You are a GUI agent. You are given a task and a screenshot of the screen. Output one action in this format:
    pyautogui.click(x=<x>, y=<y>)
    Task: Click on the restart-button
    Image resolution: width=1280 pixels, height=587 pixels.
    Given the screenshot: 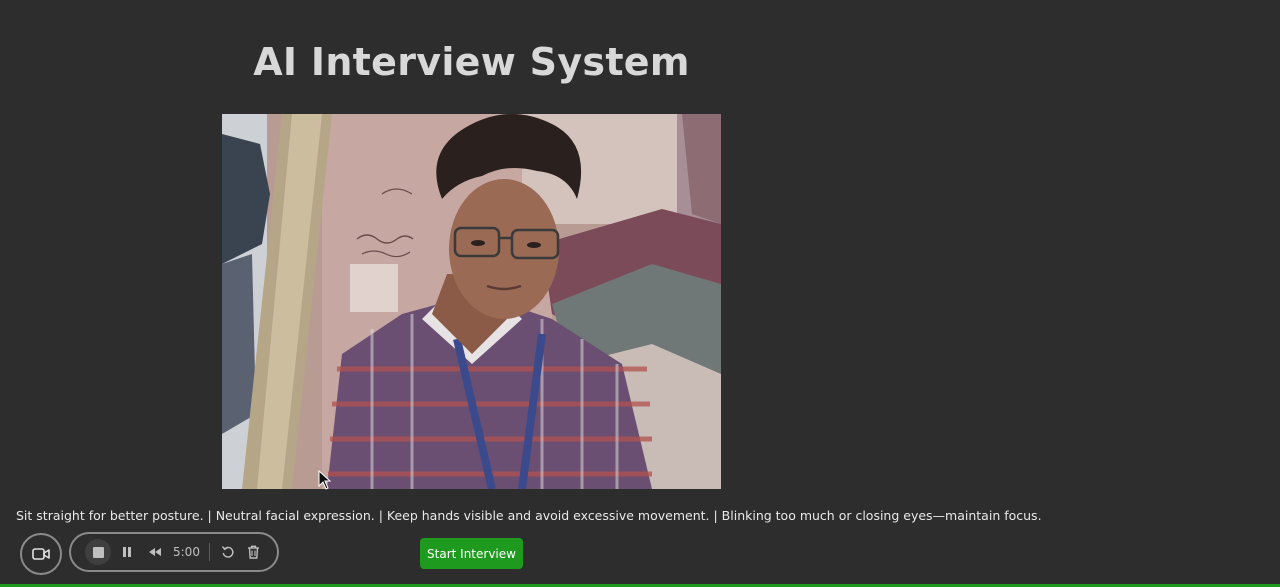 What is the action you would take?
    pyautogui.click(x=228, y=552)
    